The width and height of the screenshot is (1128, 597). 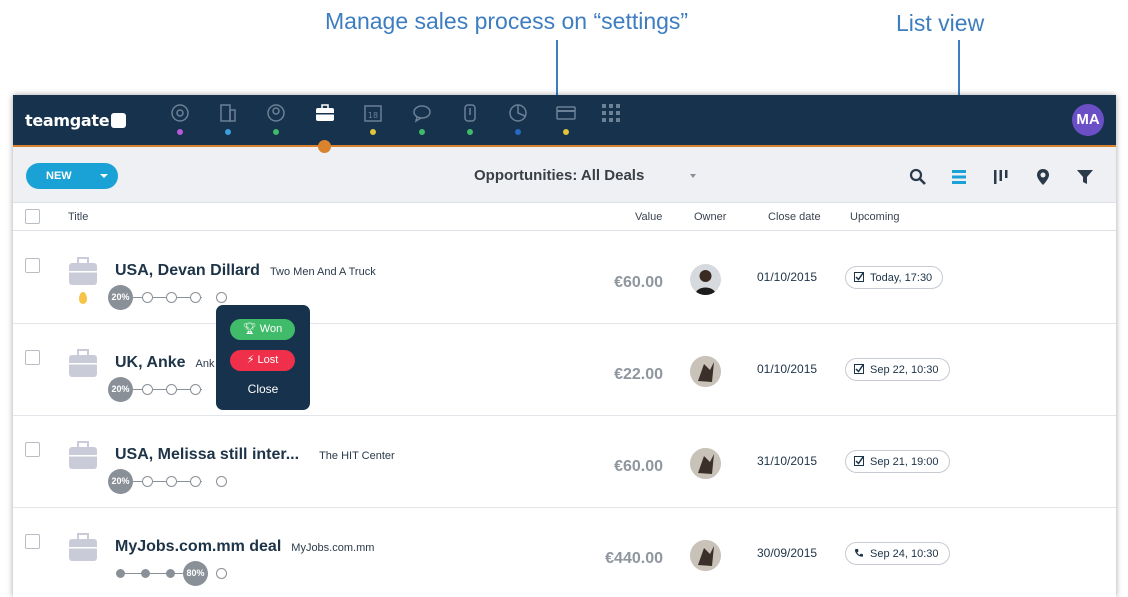 I want to click on upcoming-activity: Sep 24, 10:30, so click(x=897, y=553).